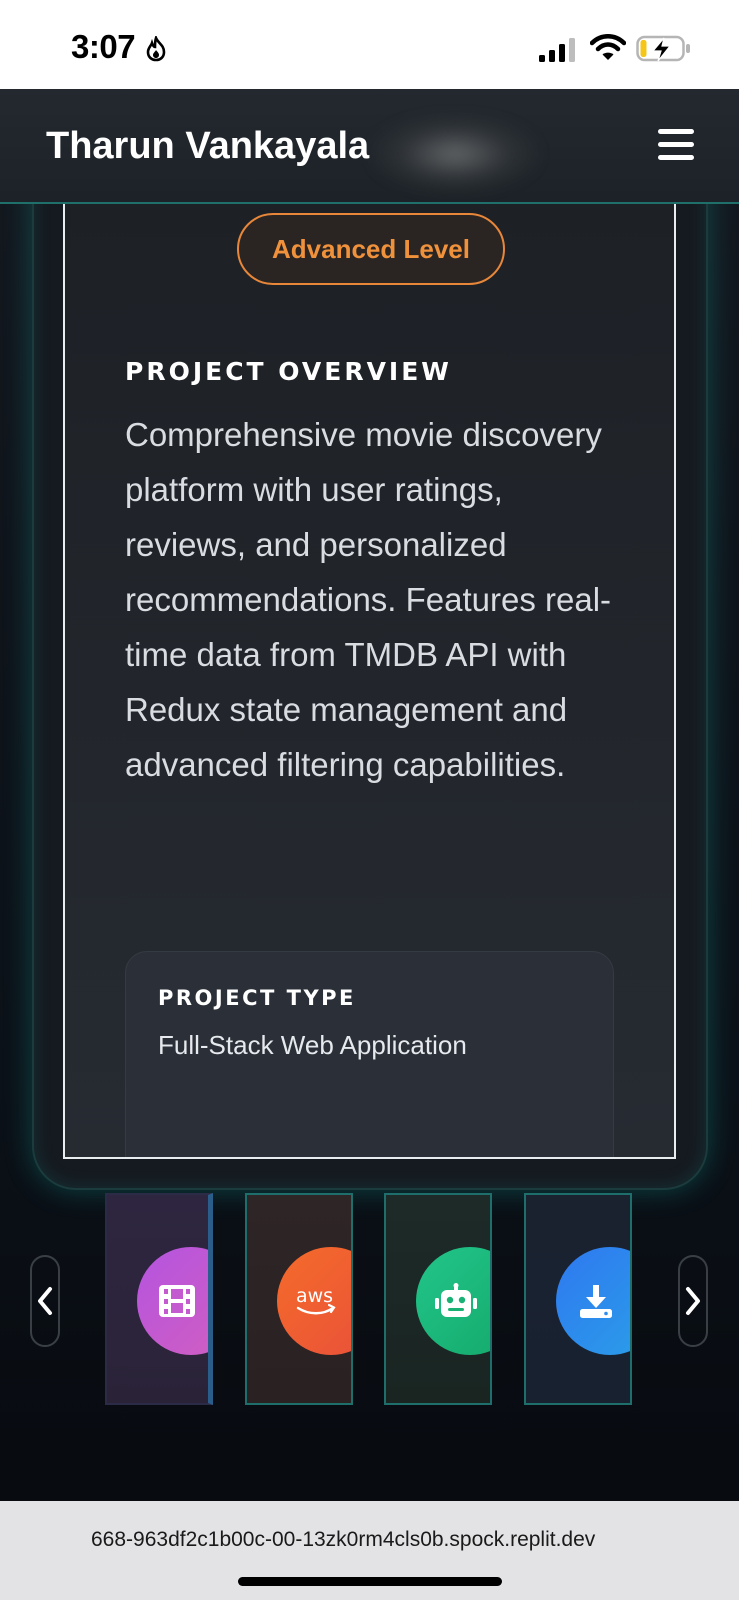 The height and width of the screenshot is (1600, 739). I want to click on svg-text: aws, so click(314, 1296).